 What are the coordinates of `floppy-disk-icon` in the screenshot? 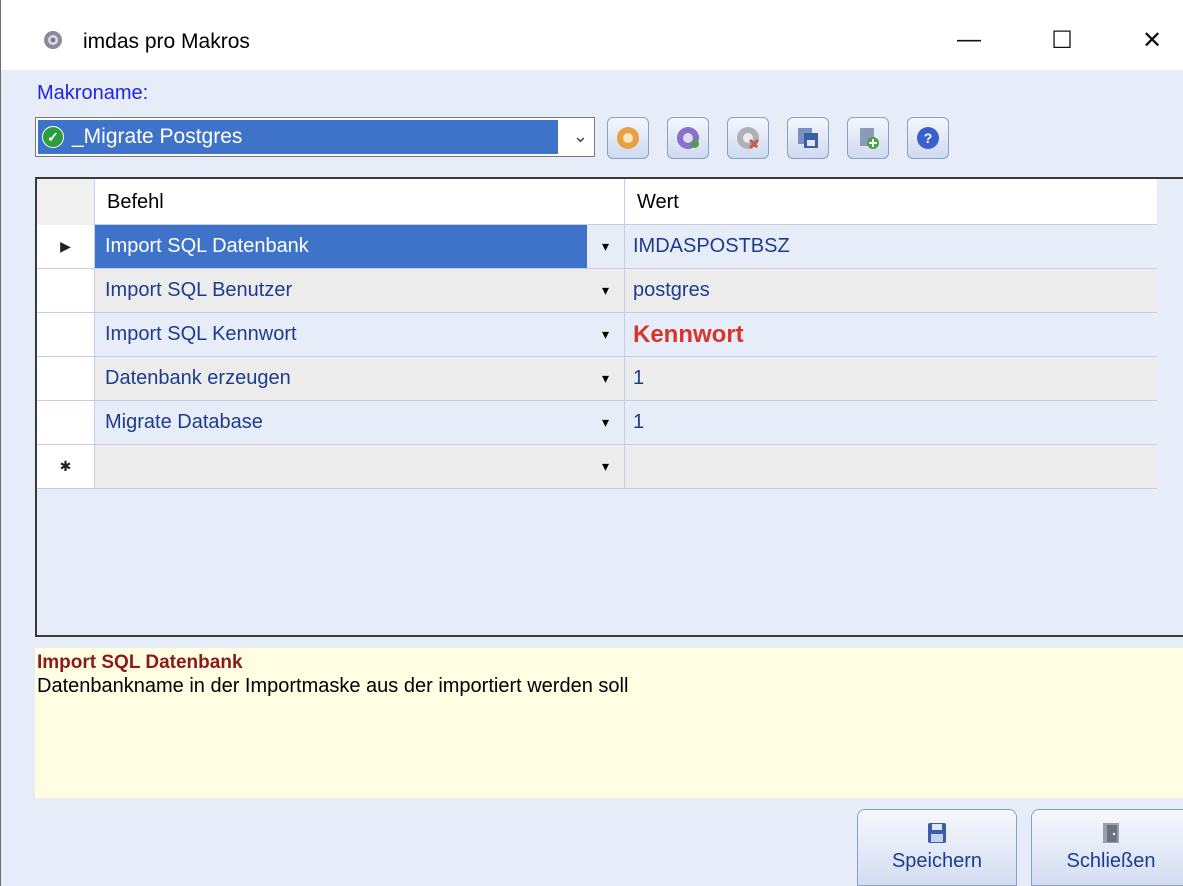 It's located at (937, 833).